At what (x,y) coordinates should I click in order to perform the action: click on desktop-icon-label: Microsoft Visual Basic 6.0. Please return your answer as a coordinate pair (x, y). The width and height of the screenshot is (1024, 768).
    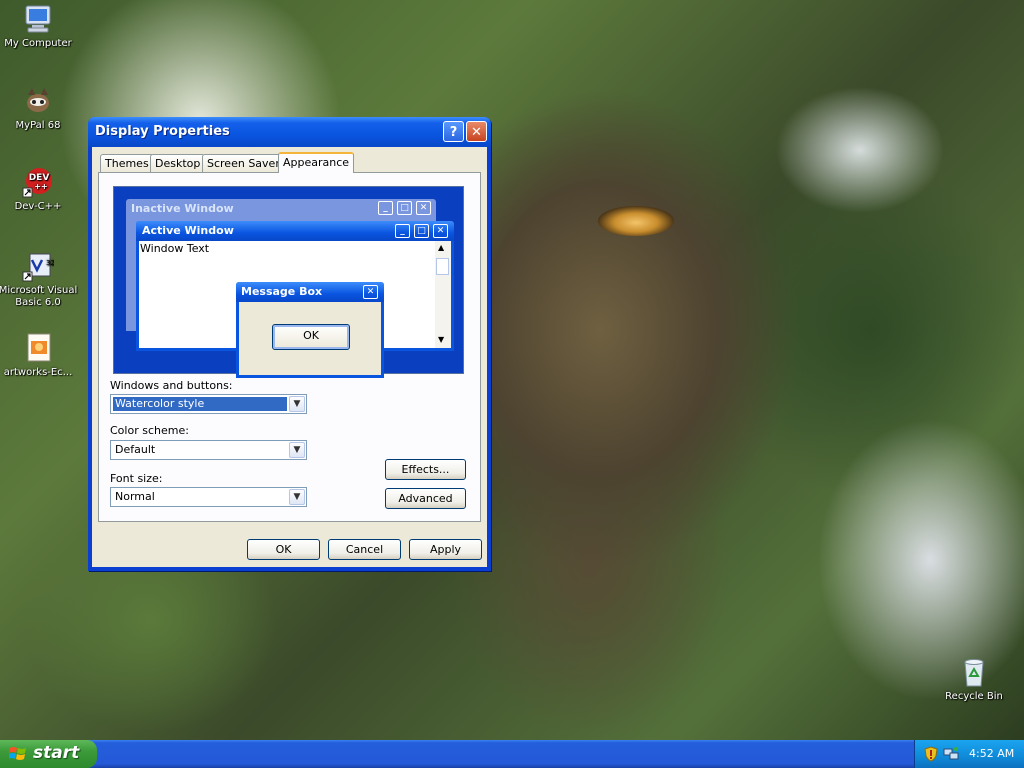
    Looking at the image, I should click on (39, 296).